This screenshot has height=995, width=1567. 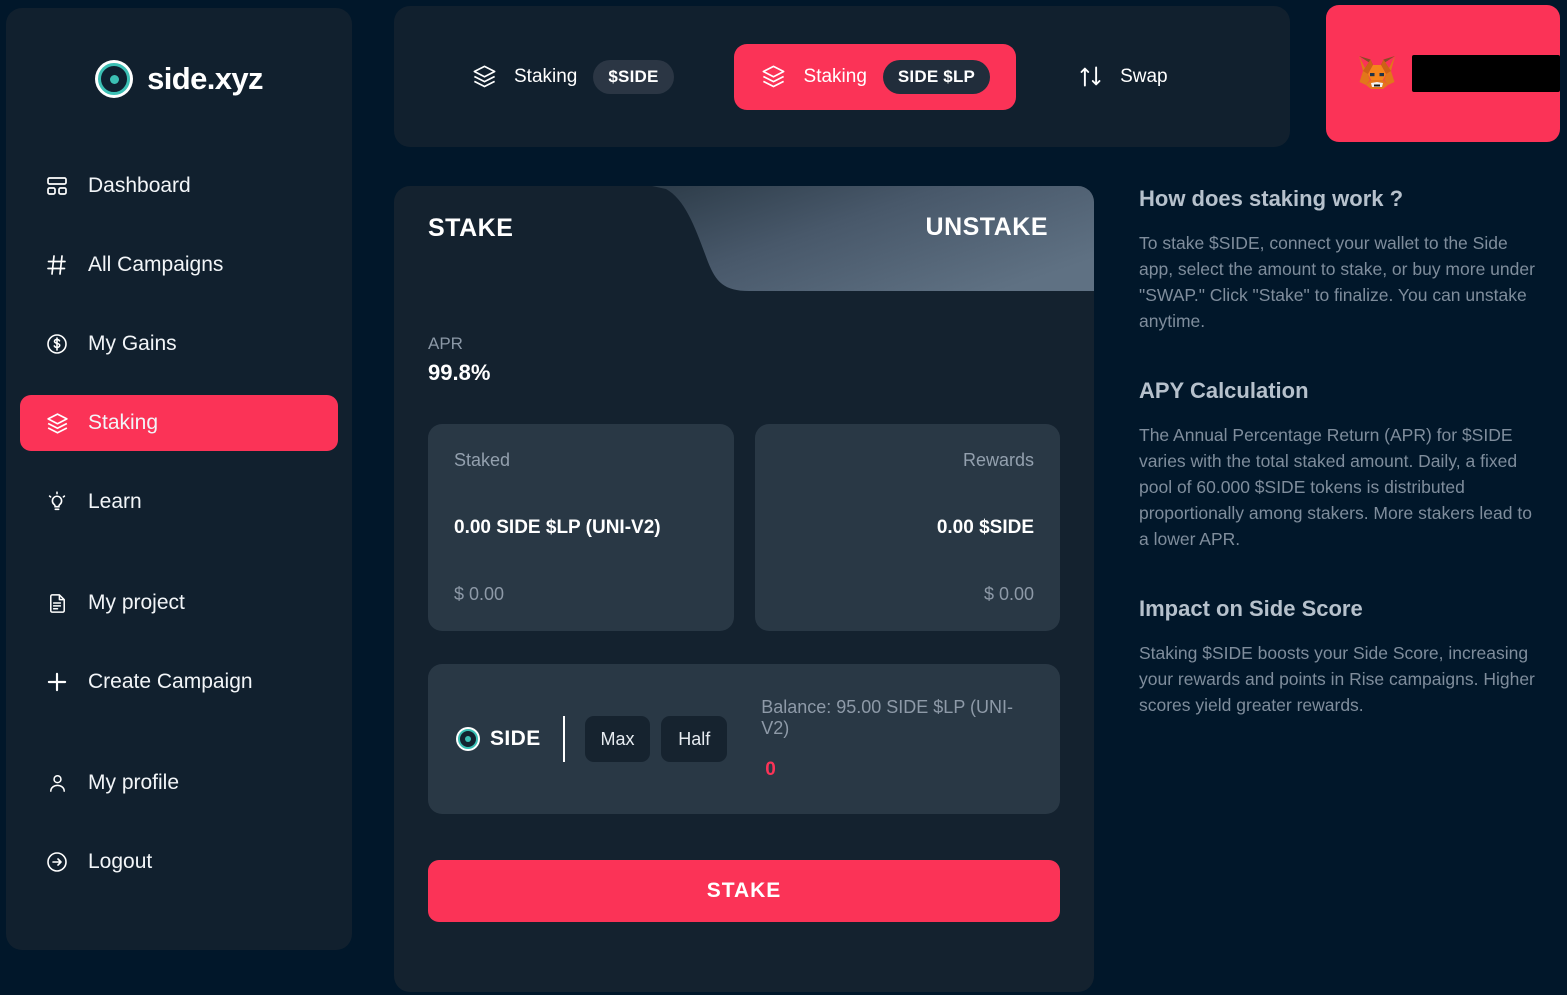 What do you see at coordinates (1008, 594) in the screenshot?
I see `rewards-usd: $ 0.00` at bounding box center [1008, 594].